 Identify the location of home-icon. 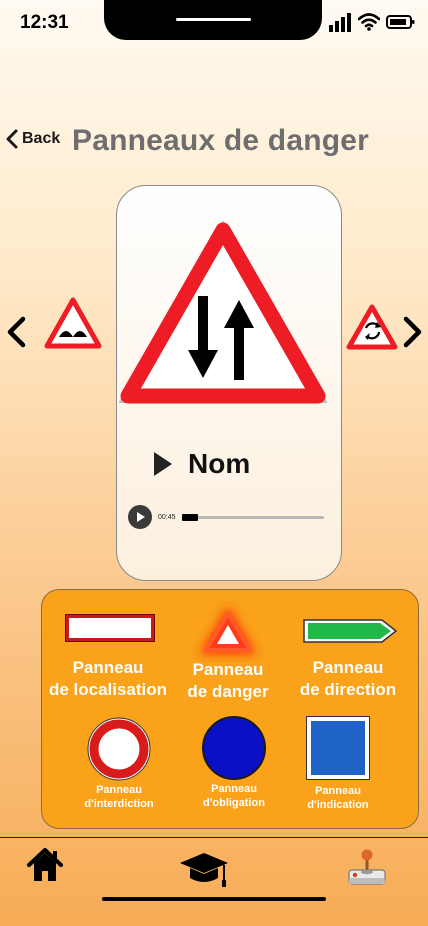
(45, 865).